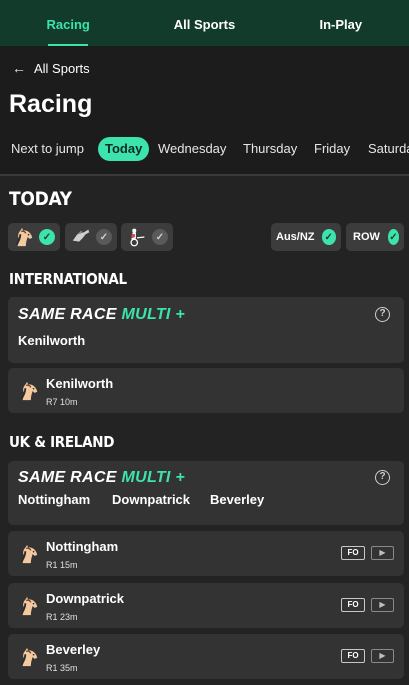 The image size is (409, 685). What do you see at coordinates (206, 553) in the screenshot?
I see `race-row-nottingham: Nottingham R1 15m FO ▶` at bounding box center [206, 553].